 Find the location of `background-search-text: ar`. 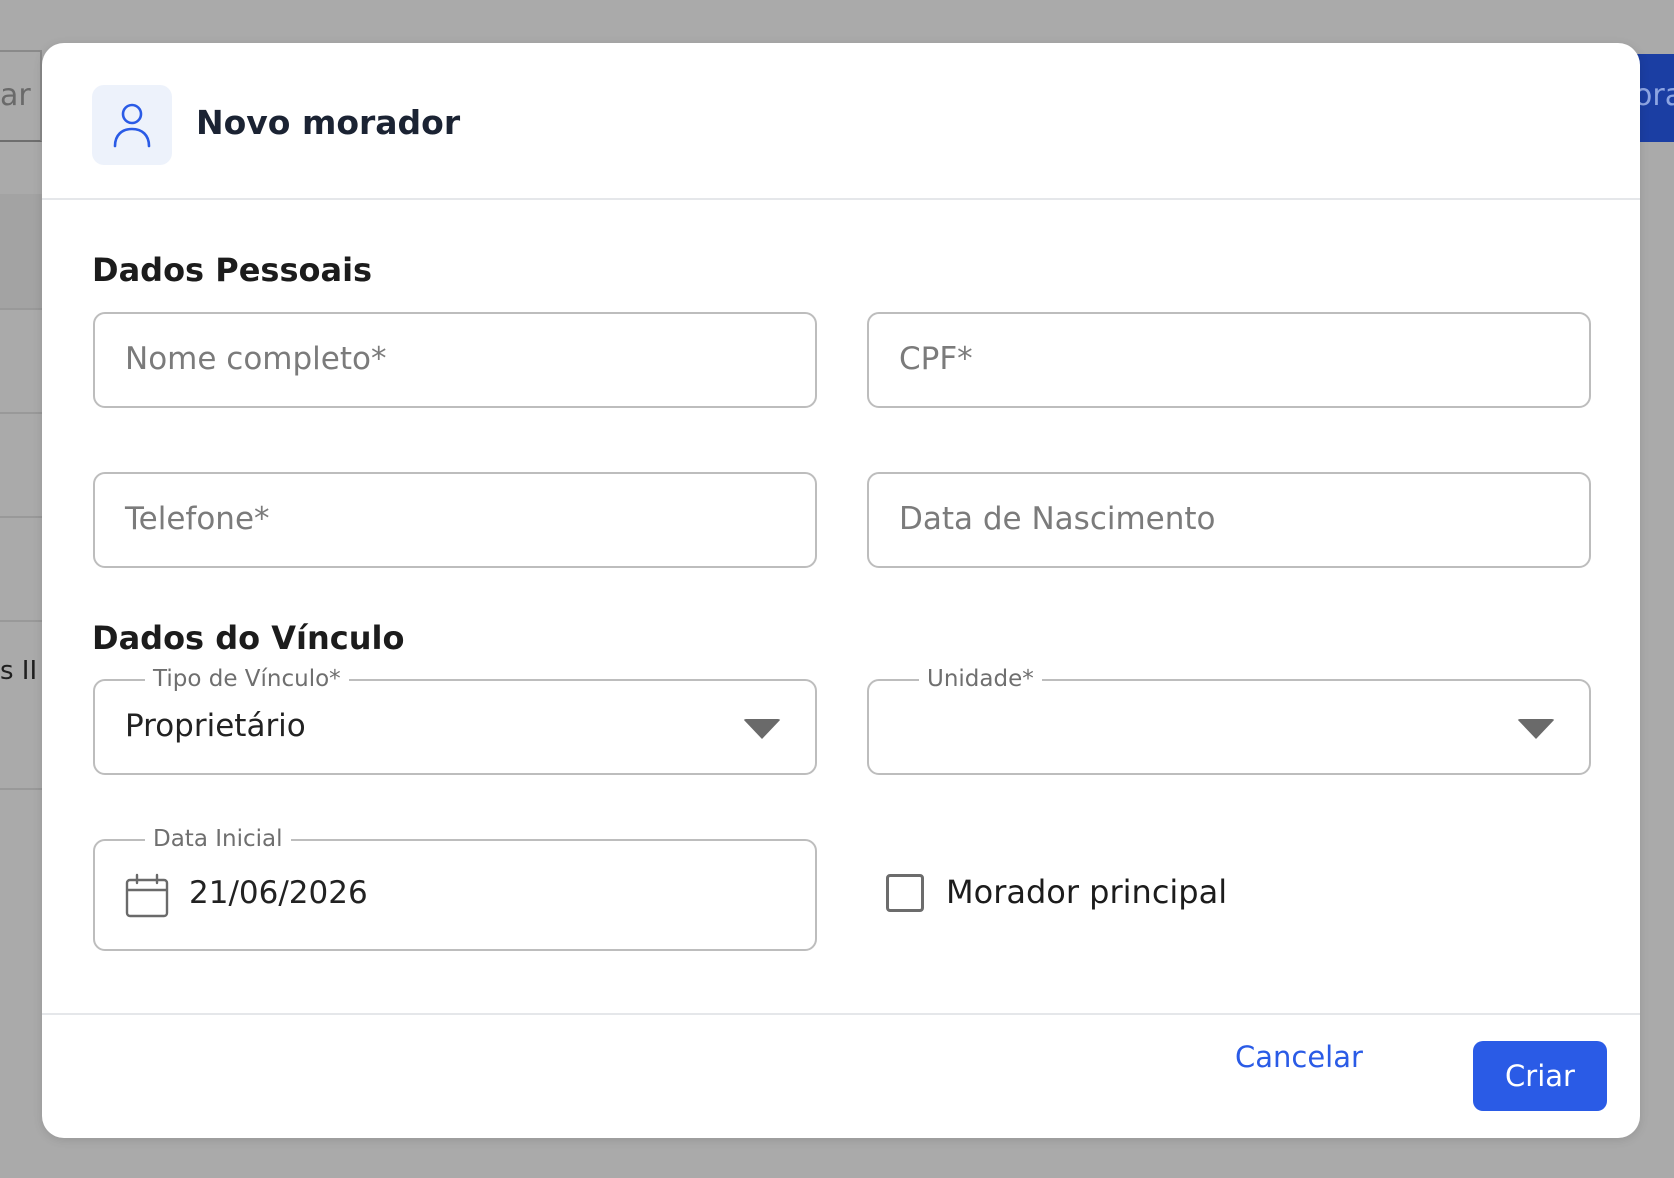

background-search-text: ar is located at coordinates (15, 95).